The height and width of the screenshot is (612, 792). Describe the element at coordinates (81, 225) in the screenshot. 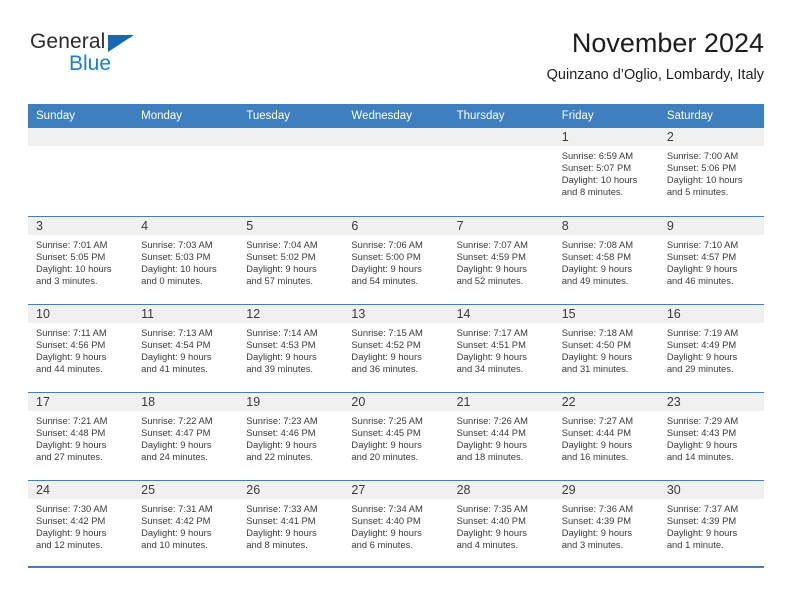

I see `day-number: 3` at that location.